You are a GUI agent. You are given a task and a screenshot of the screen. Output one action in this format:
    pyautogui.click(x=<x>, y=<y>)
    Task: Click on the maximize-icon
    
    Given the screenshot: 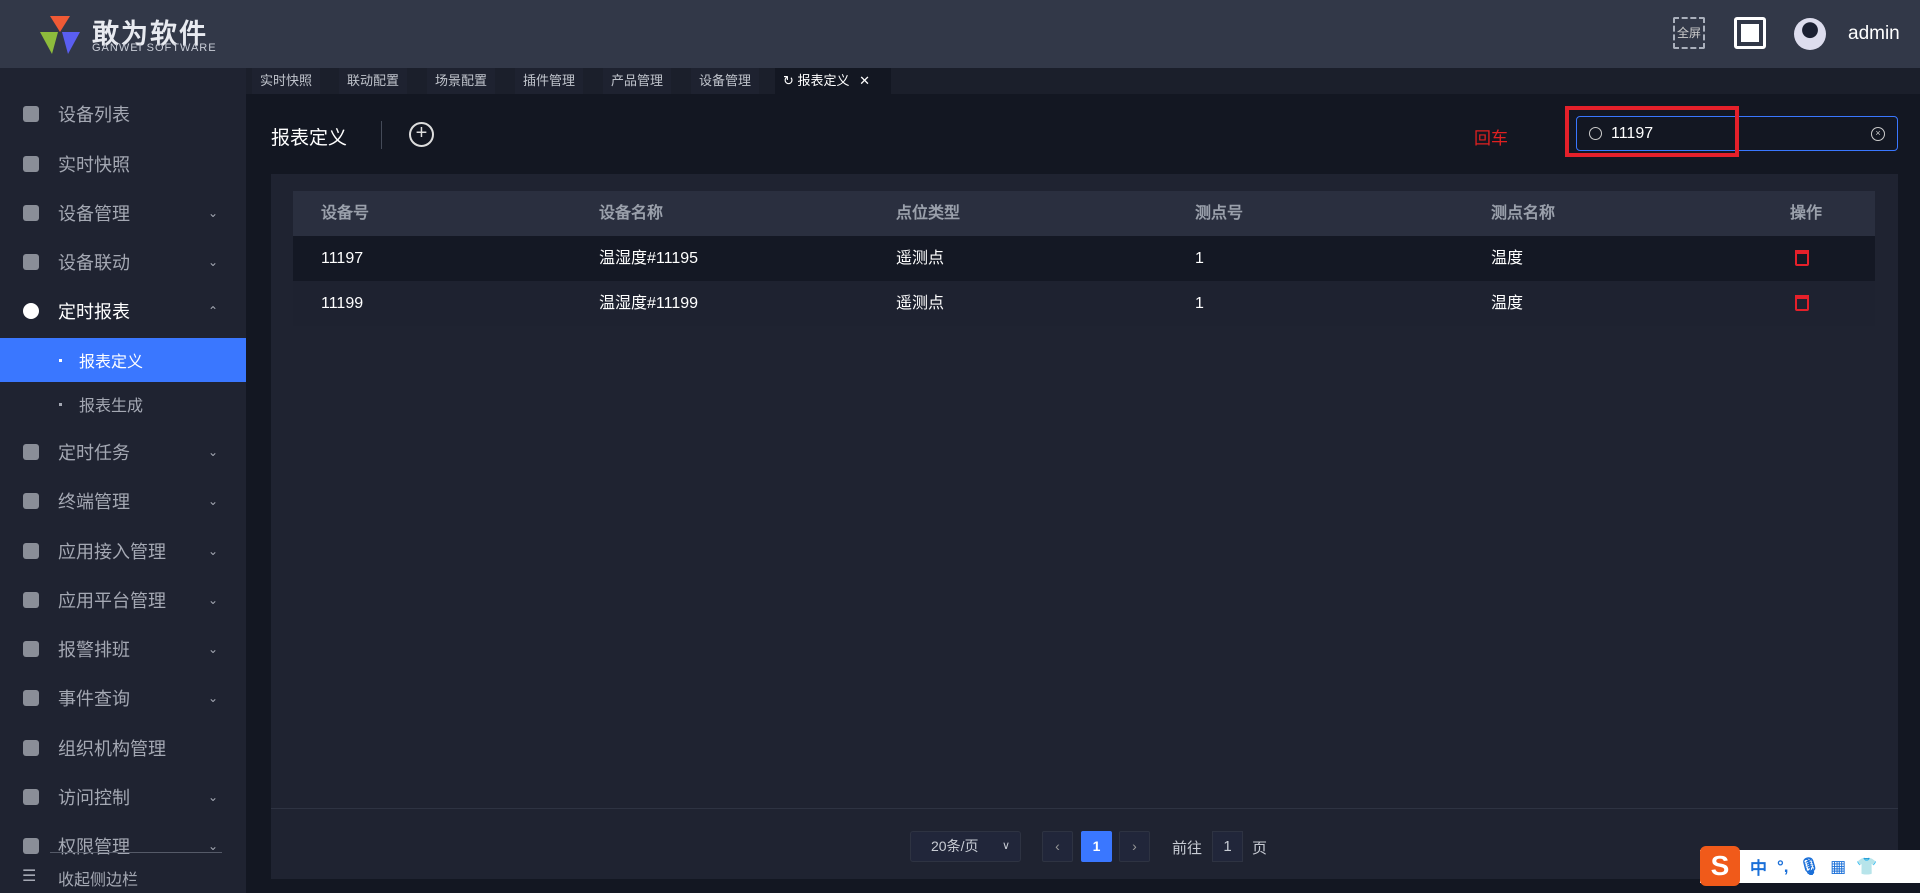 What is the action you would take?
    pyautogui.click(x=1750, y=33)
    